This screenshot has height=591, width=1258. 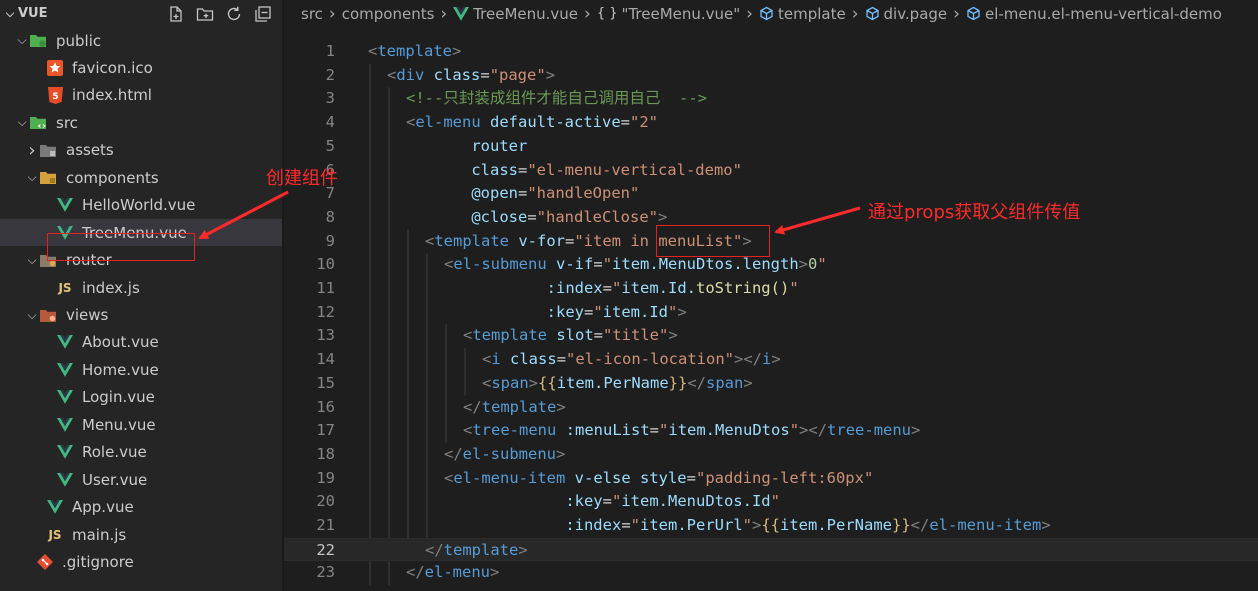 I want to click on code-line: 22 </template>, so click(x=771, y=550).